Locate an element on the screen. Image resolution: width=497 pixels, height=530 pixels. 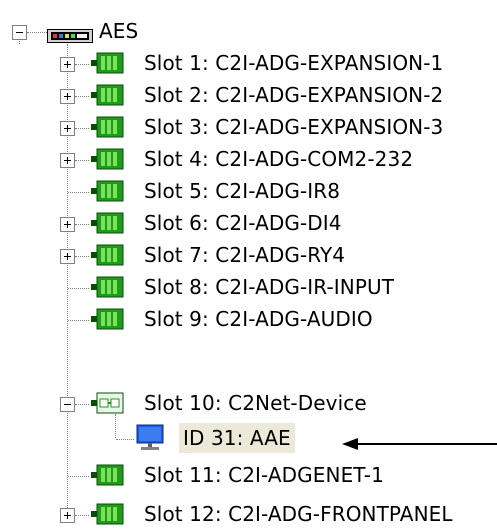
network-card-icon is located at coordinates (108, 405).